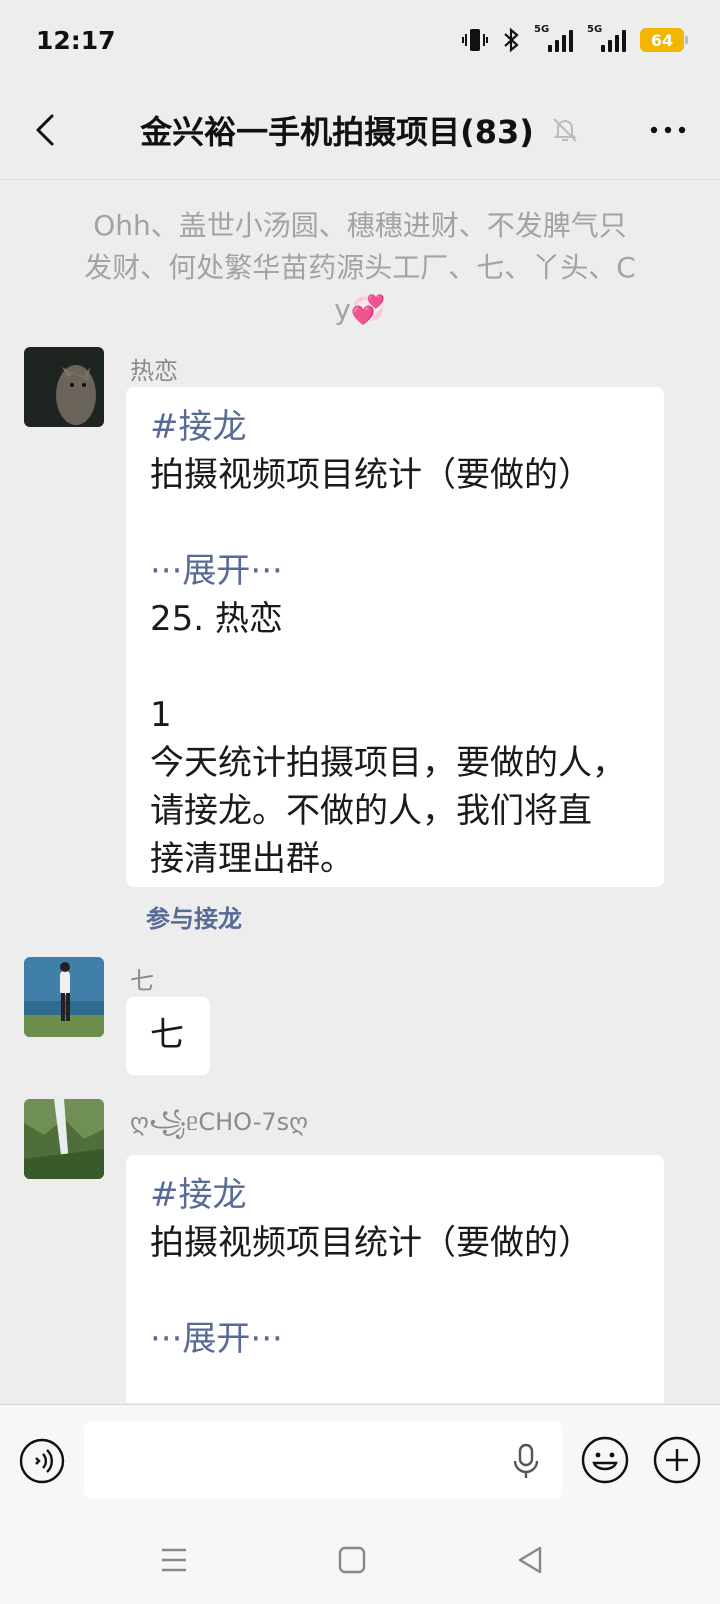 The height and width of the screenshot is (1604, 720). What do you see at coordinates (475, 40) in the screenshot?
I see `vibrate-icon` at bounding box center [475, 40].